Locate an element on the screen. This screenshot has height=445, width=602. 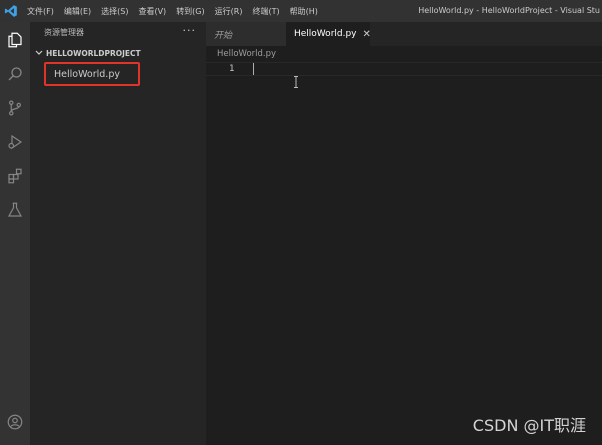
activity-bar is located at coordinates (15, 233).